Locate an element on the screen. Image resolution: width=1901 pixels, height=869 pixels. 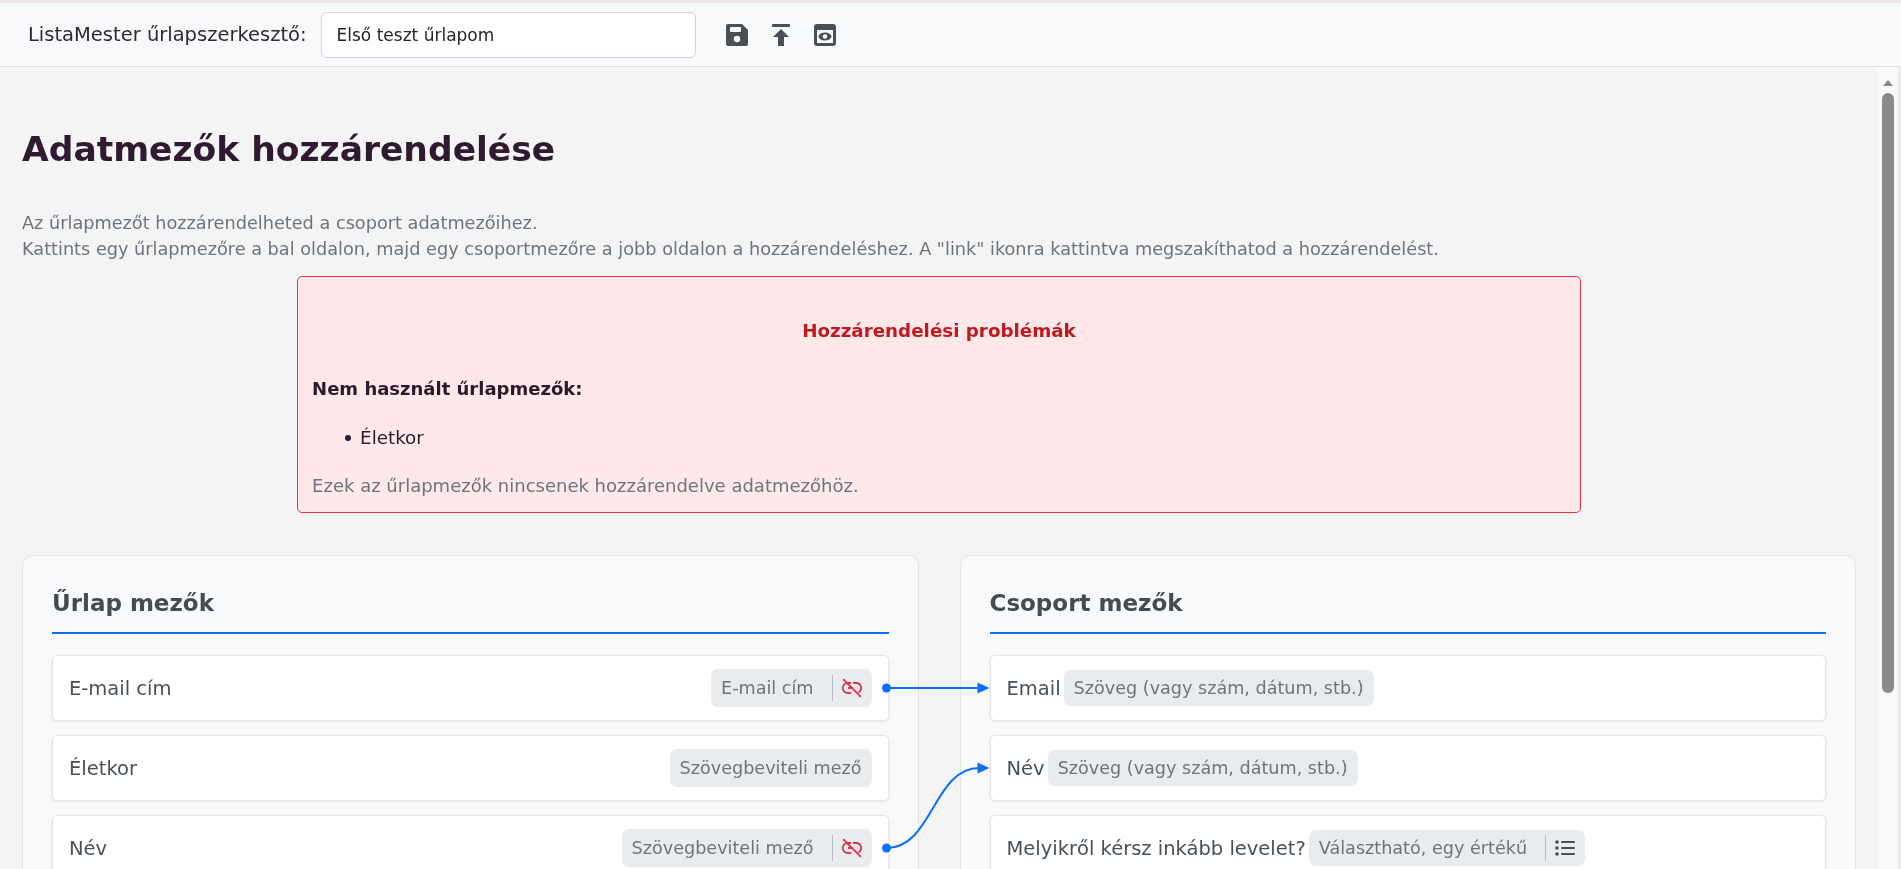
field-type-text: Szövegbeviteli mező is located at coordinates (722, 848).